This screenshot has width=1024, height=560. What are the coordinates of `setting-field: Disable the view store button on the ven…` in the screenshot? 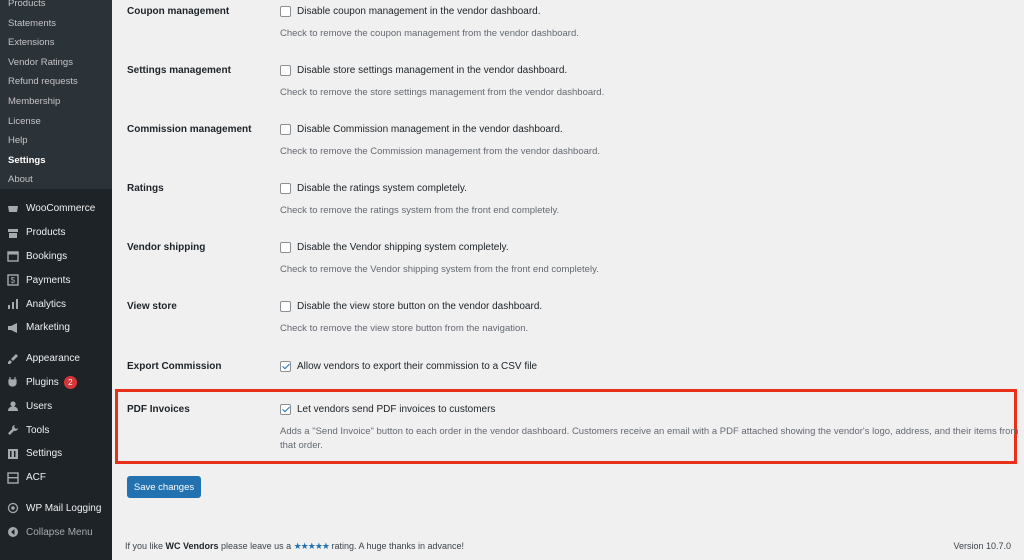 It's located at (650, 318).